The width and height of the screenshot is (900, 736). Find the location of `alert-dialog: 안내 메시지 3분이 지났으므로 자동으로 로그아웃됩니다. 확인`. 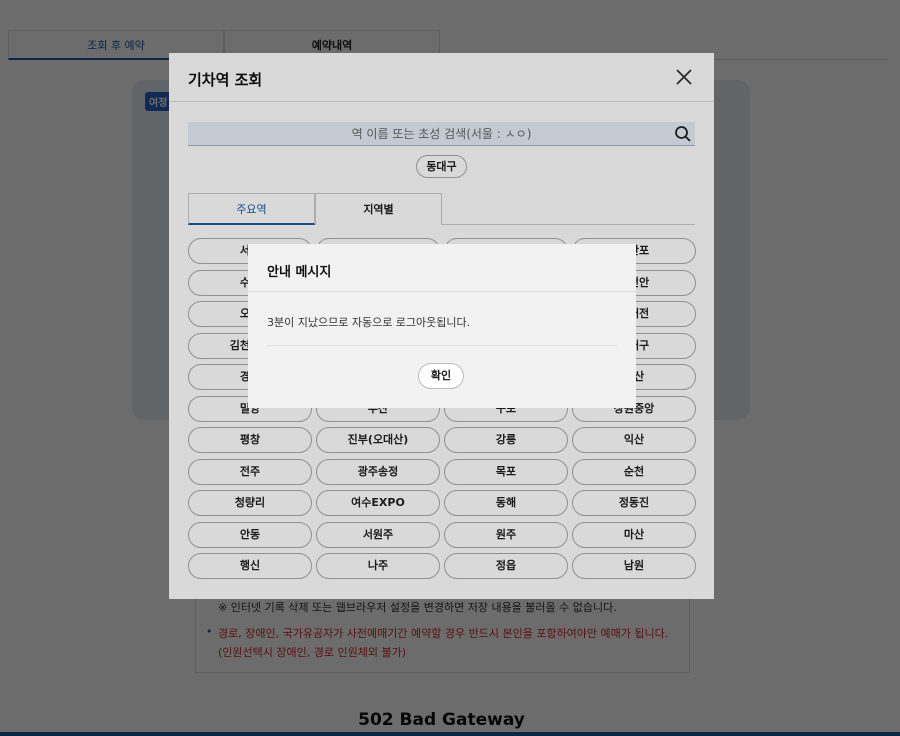

alert-dialog: 안내 메시지 3분이 지났으므로 자동으로 로그아웃됩니다. 확인 is located at coordinates (442, 326).